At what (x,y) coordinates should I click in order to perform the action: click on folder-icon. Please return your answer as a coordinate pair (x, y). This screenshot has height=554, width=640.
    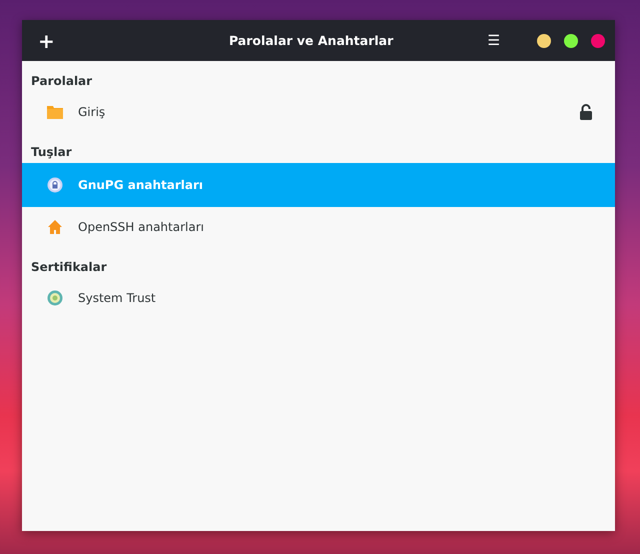
    Looking at the image, I should click on (55, 112).